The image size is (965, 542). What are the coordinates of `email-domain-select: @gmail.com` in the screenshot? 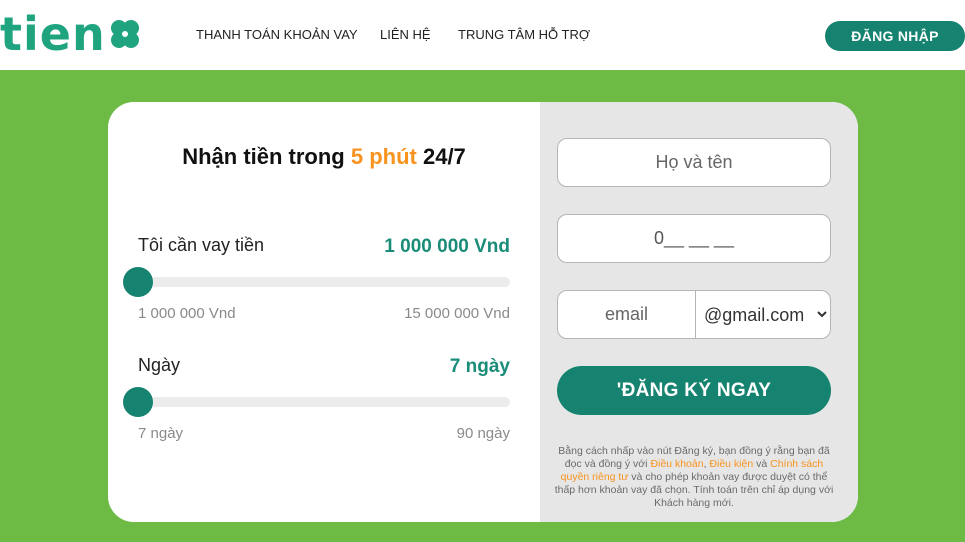 It's located at (763, 314).